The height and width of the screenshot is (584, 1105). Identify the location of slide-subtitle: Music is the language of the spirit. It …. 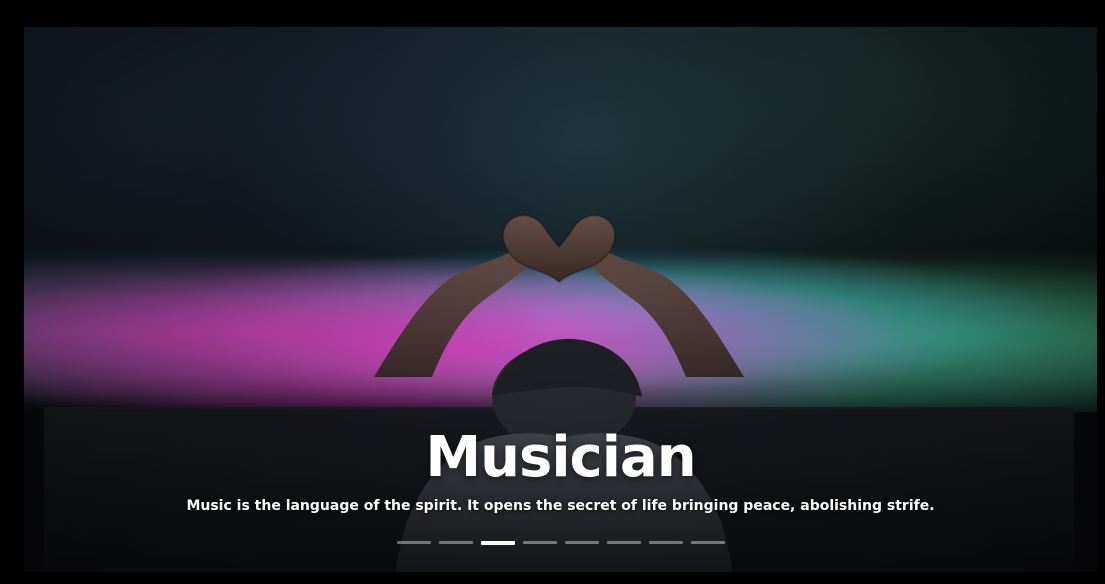
(560, 506).